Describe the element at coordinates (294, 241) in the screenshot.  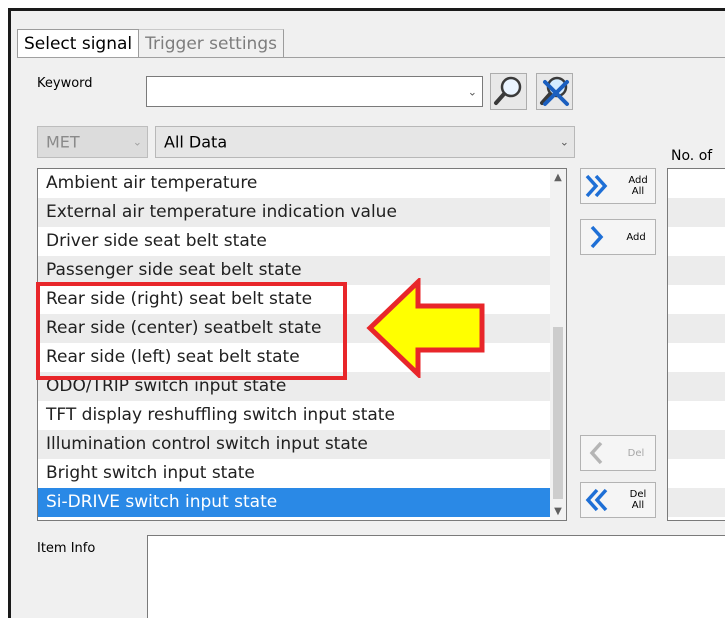
I see `list-item: Driver side seat belt state` at that location.